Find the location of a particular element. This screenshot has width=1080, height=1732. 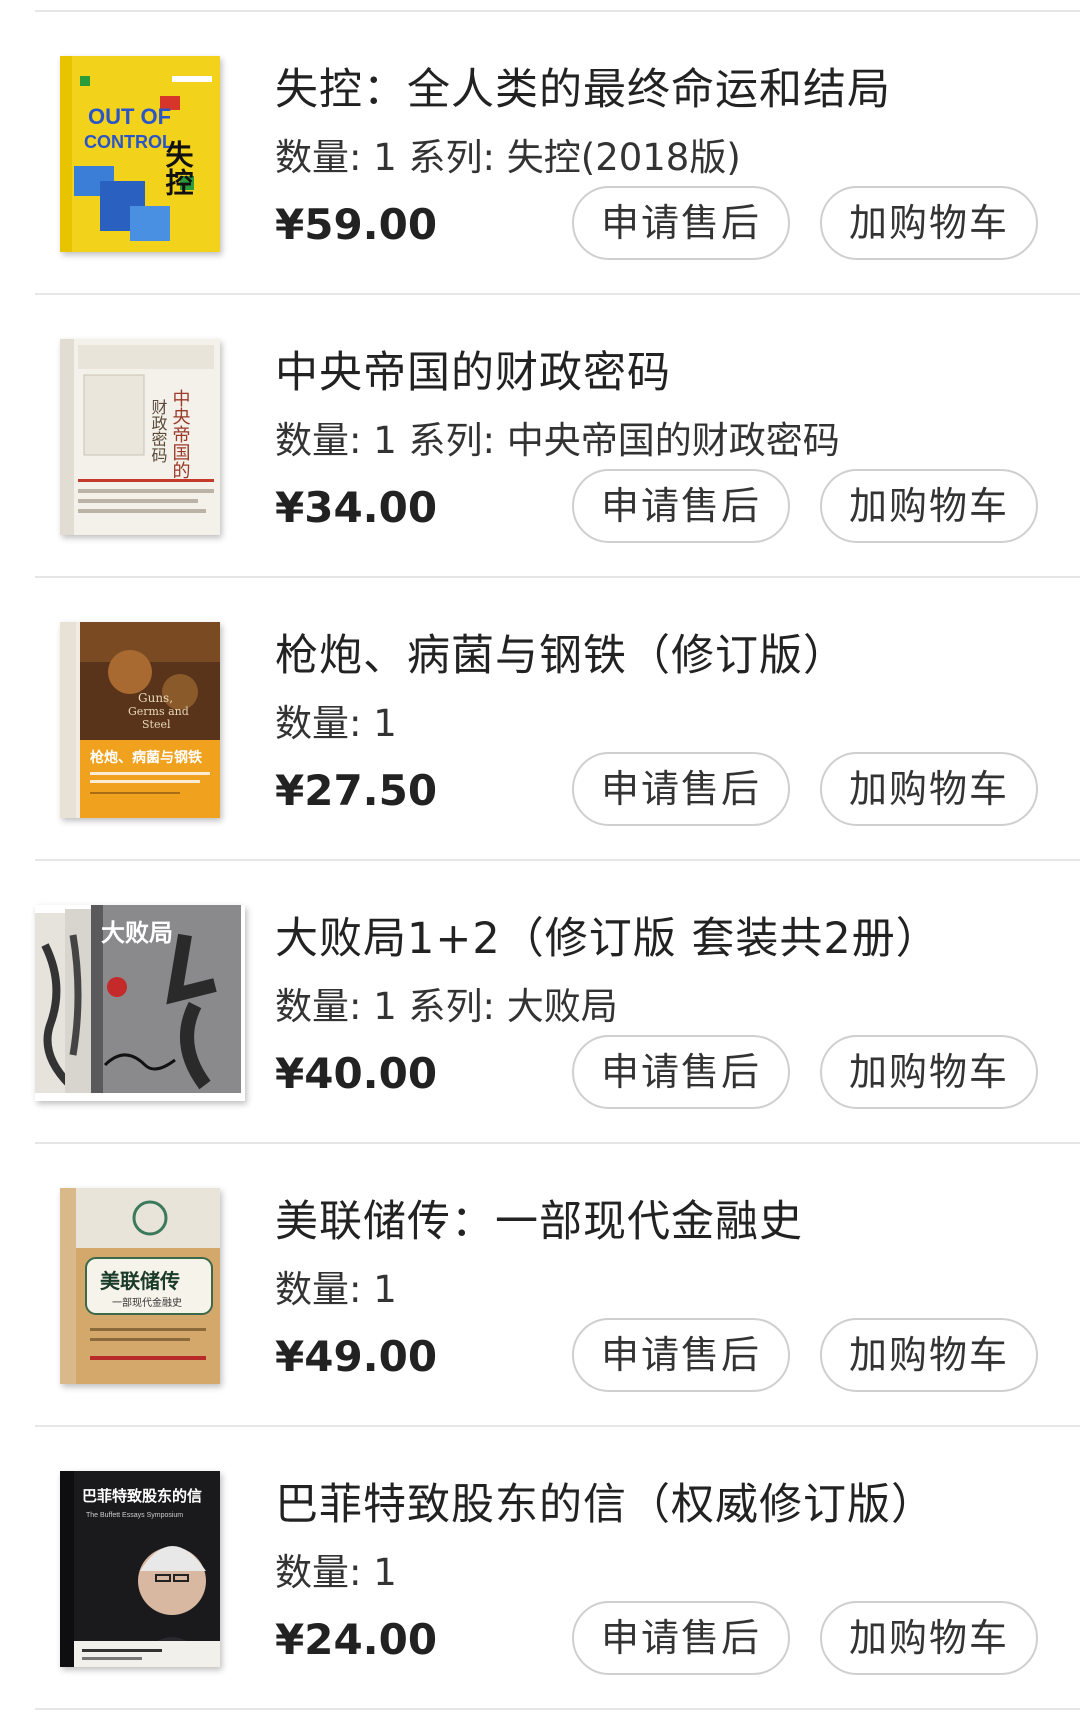

product-price: ¥27.50 is located at coordinates (356, 790).